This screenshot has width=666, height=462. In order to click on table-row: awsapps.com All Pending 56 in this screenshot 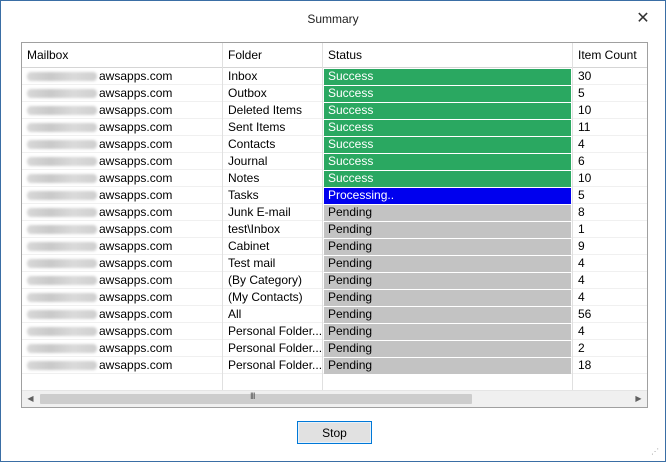, I will do `click(334, 314)`.